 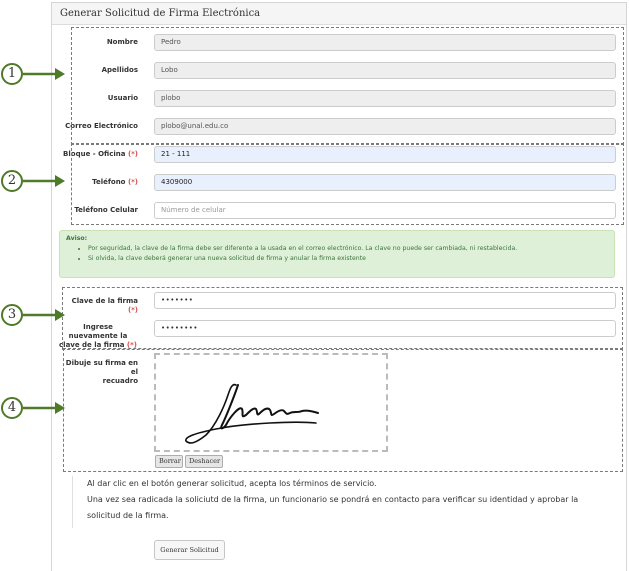 I want to click on signature-stroke, so click(x=252, y=413).